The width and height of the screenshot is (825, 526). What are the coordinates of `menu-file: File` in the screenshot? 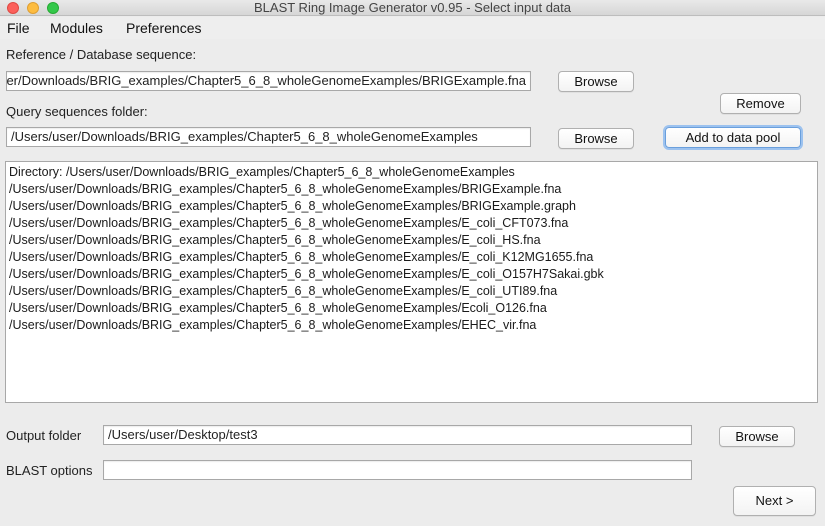 It's located at (18, 28).